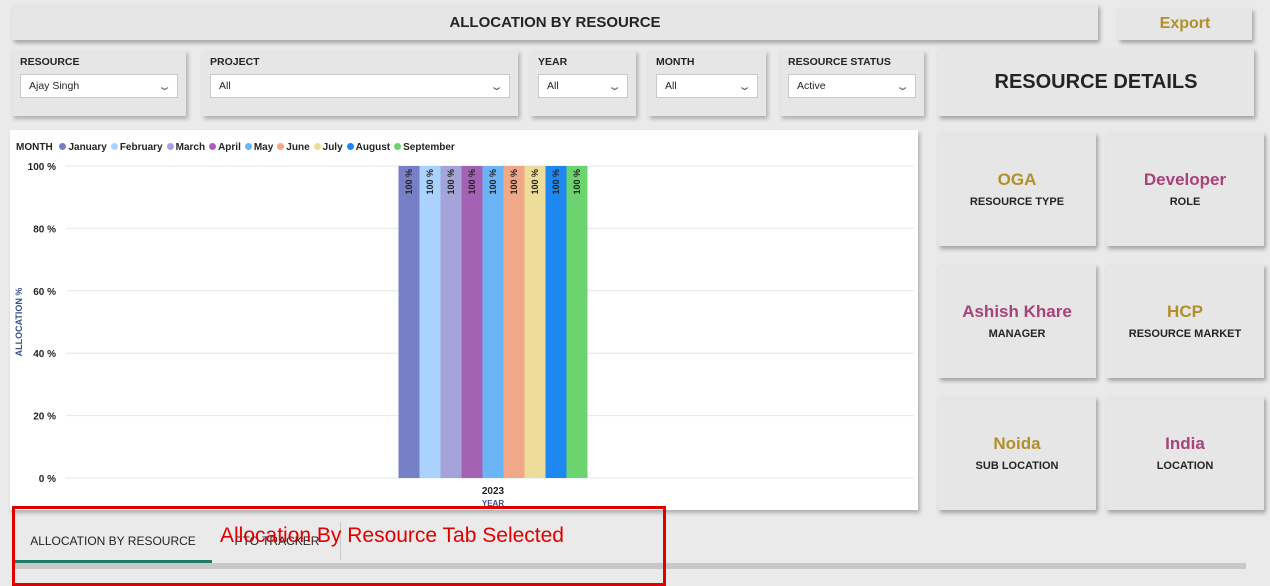  What do you see at coordinates (360, 86) in the screenshot?
I see `project-dropdown: All ⌄` at bounding box center [360, 86].